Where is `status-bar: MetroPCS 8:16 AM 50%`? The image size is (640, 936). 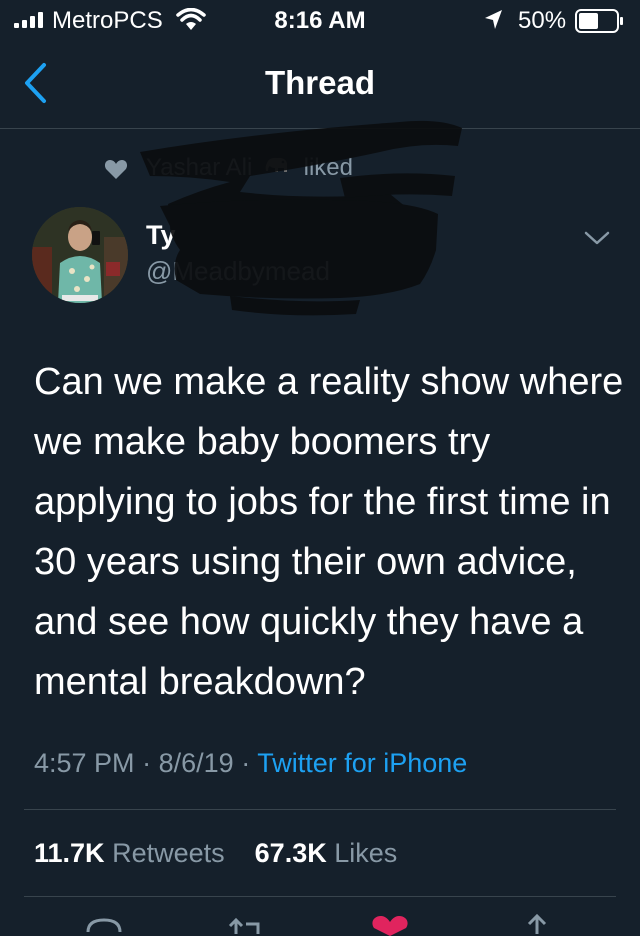 status-bar: MetroPCS 8:16 AM 50% is located at coordinates (320, 21).